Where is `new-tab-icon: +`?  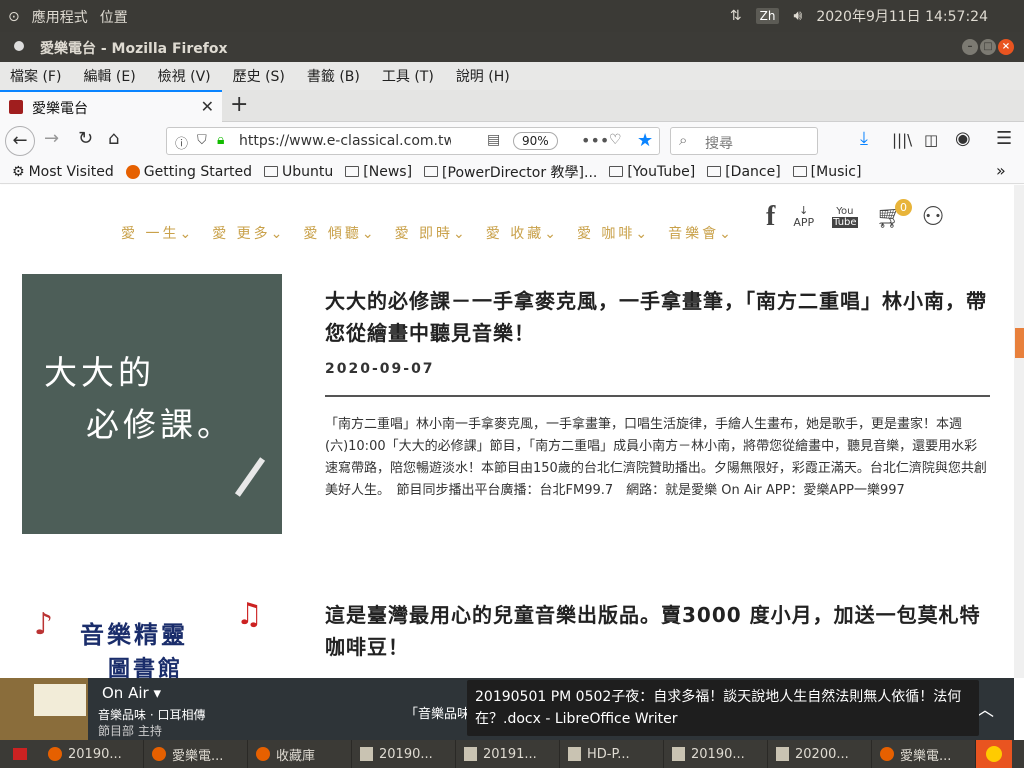 new-tab-icon: + is located at coordinates (239, 104).